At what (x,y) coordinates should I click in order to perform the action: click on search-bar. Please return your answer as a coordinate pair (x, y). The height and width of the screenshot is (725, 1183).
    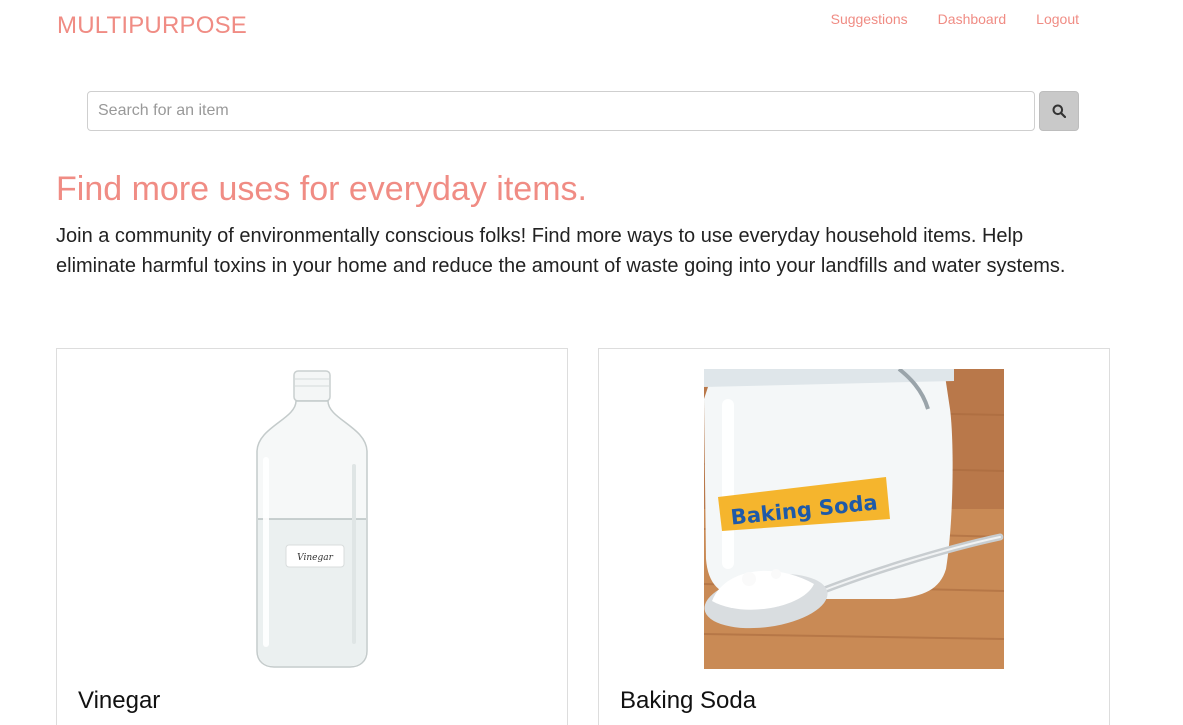
    Looking at the image, I should click on (583, 111).